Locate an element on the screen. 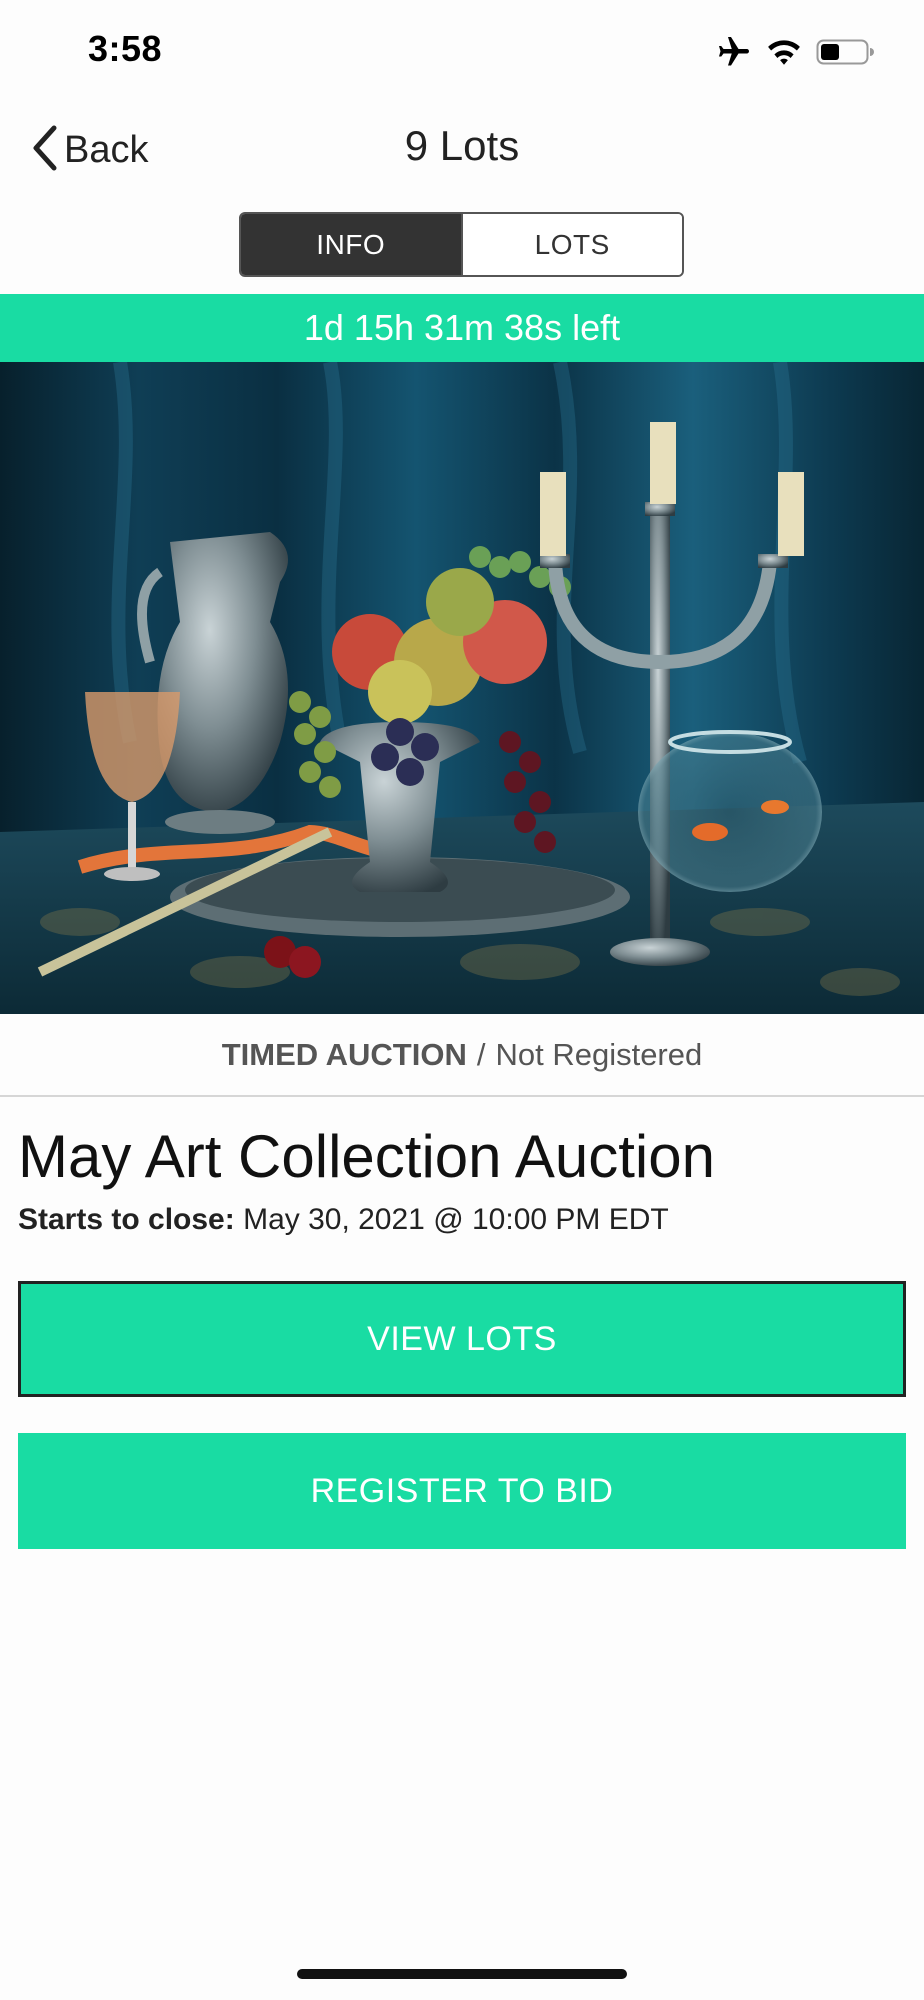 This screenshot has width=924, height=2000. view-lots-button: VIEW LOTS is located at coordinates (462, 1339).